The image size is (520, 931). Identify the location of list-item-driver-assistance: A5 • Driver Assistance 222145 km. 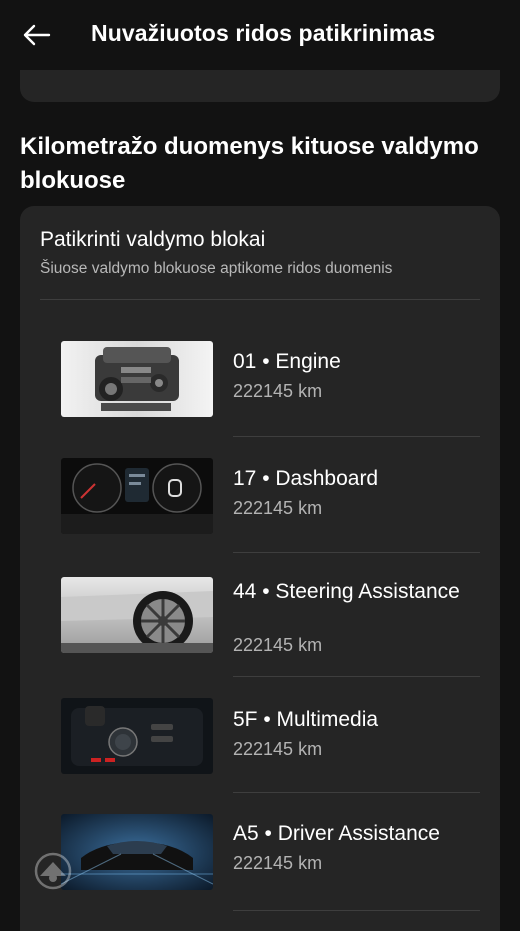
(260, 852).